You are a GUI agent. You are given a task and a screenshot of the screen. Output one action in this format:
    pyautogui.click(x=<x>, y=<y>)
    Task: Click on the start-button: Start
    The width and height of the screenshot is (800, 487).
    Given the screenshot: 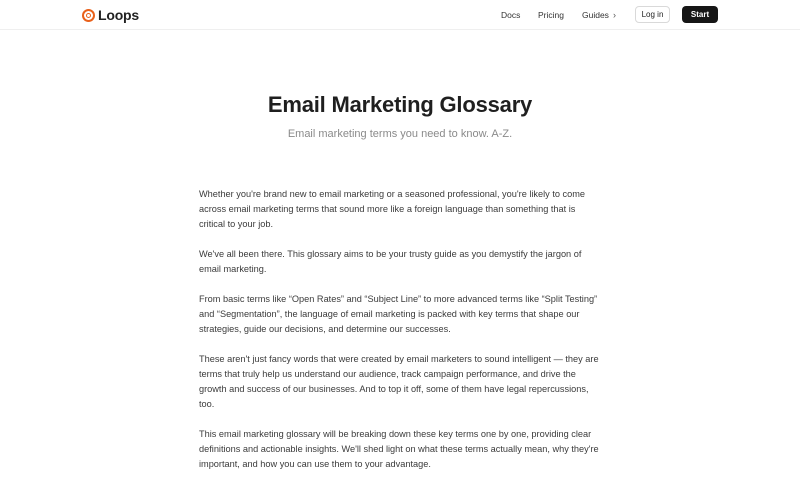 What is the action you would take?
    pyautogui.click(x=700, y=14)
    